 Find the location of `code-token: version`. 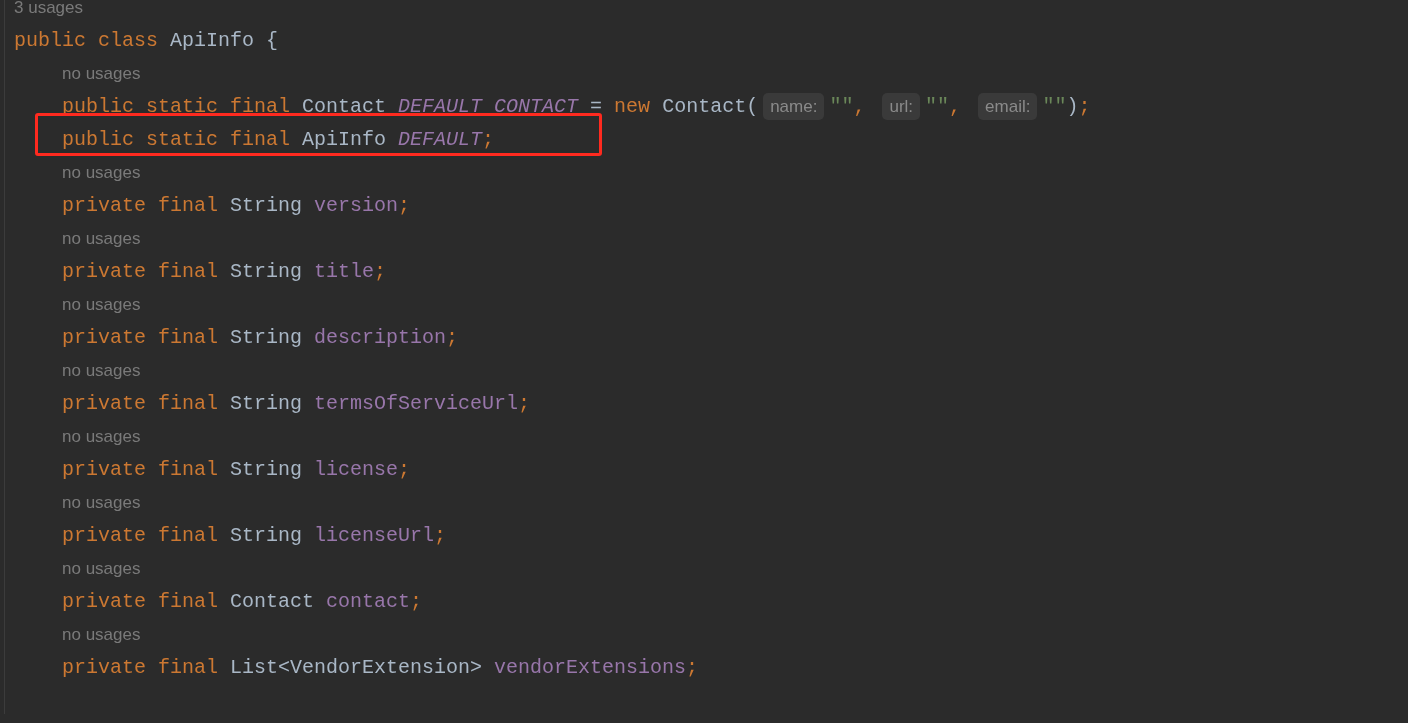

code-token: version is located at coordinates (356, 205).